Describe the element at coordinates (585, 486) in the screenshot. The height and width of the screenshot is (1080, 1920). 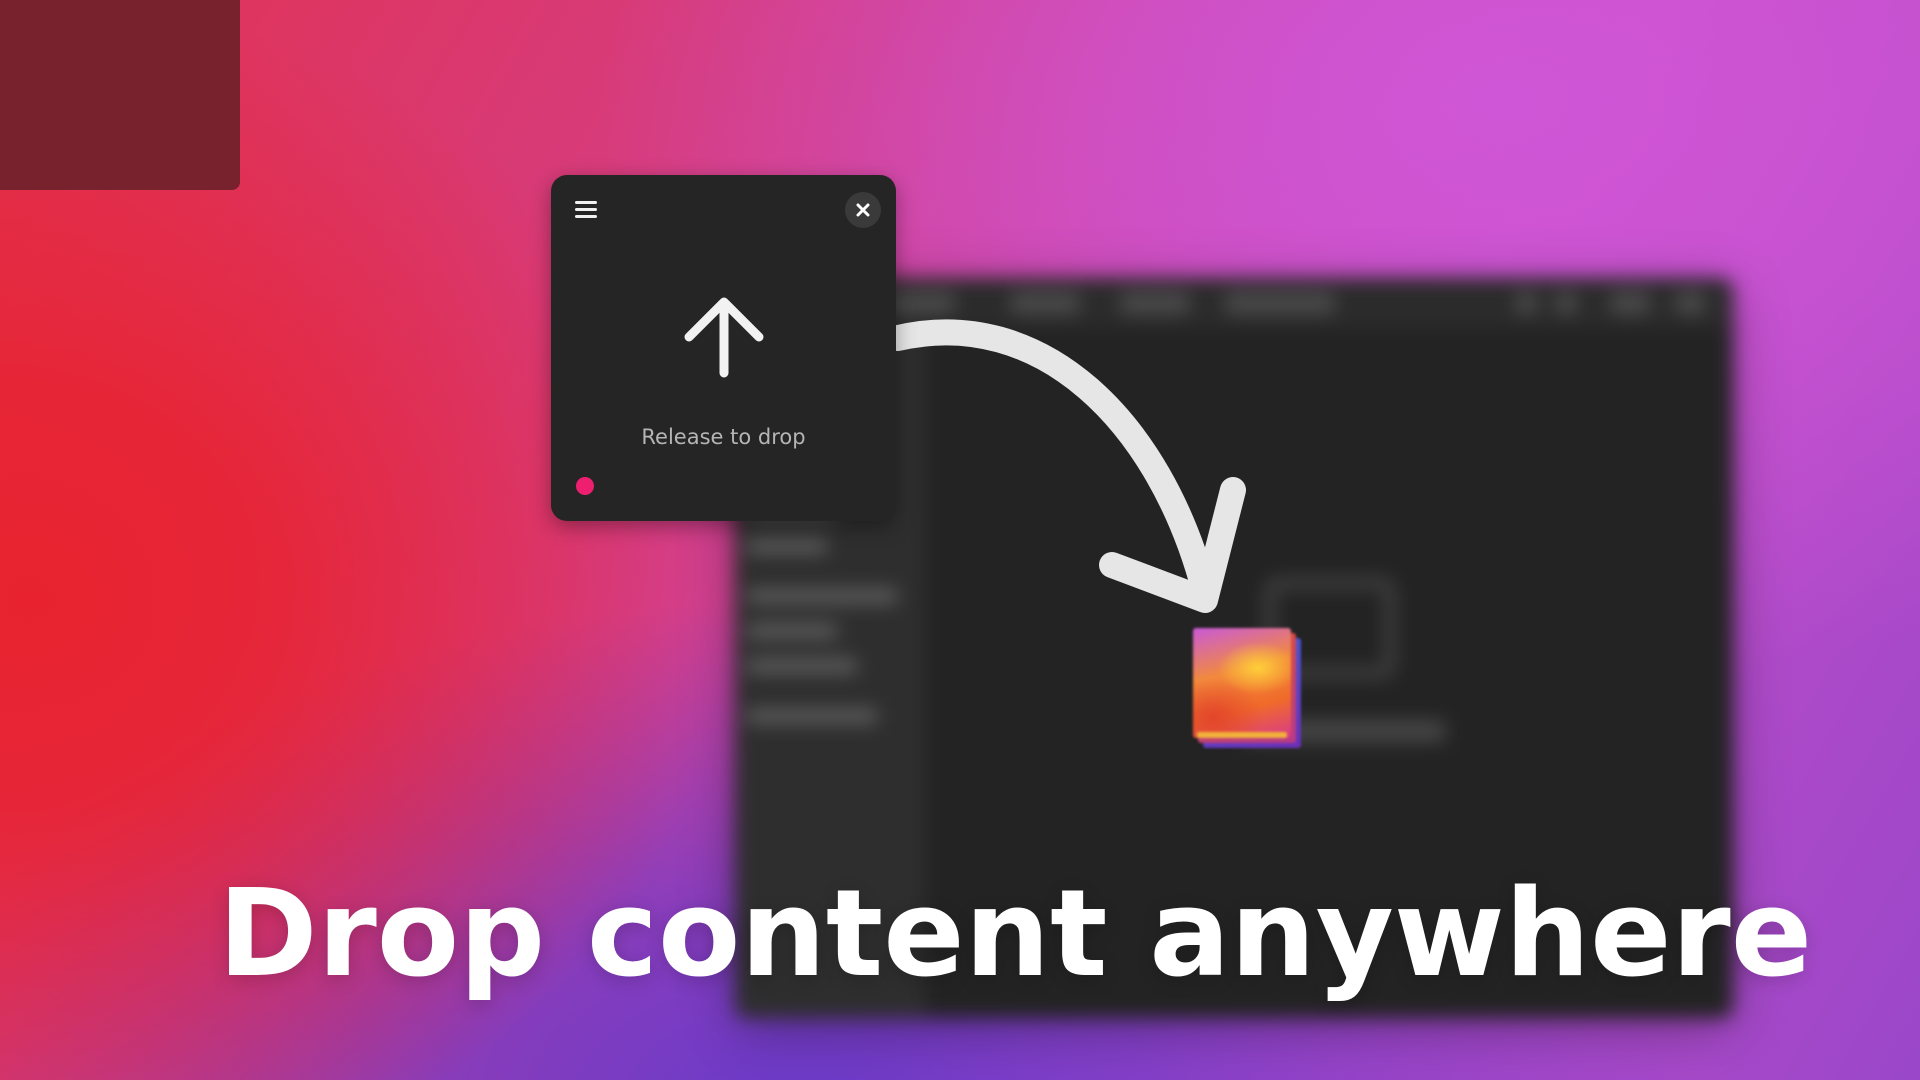
I see `status-dot` at that location.